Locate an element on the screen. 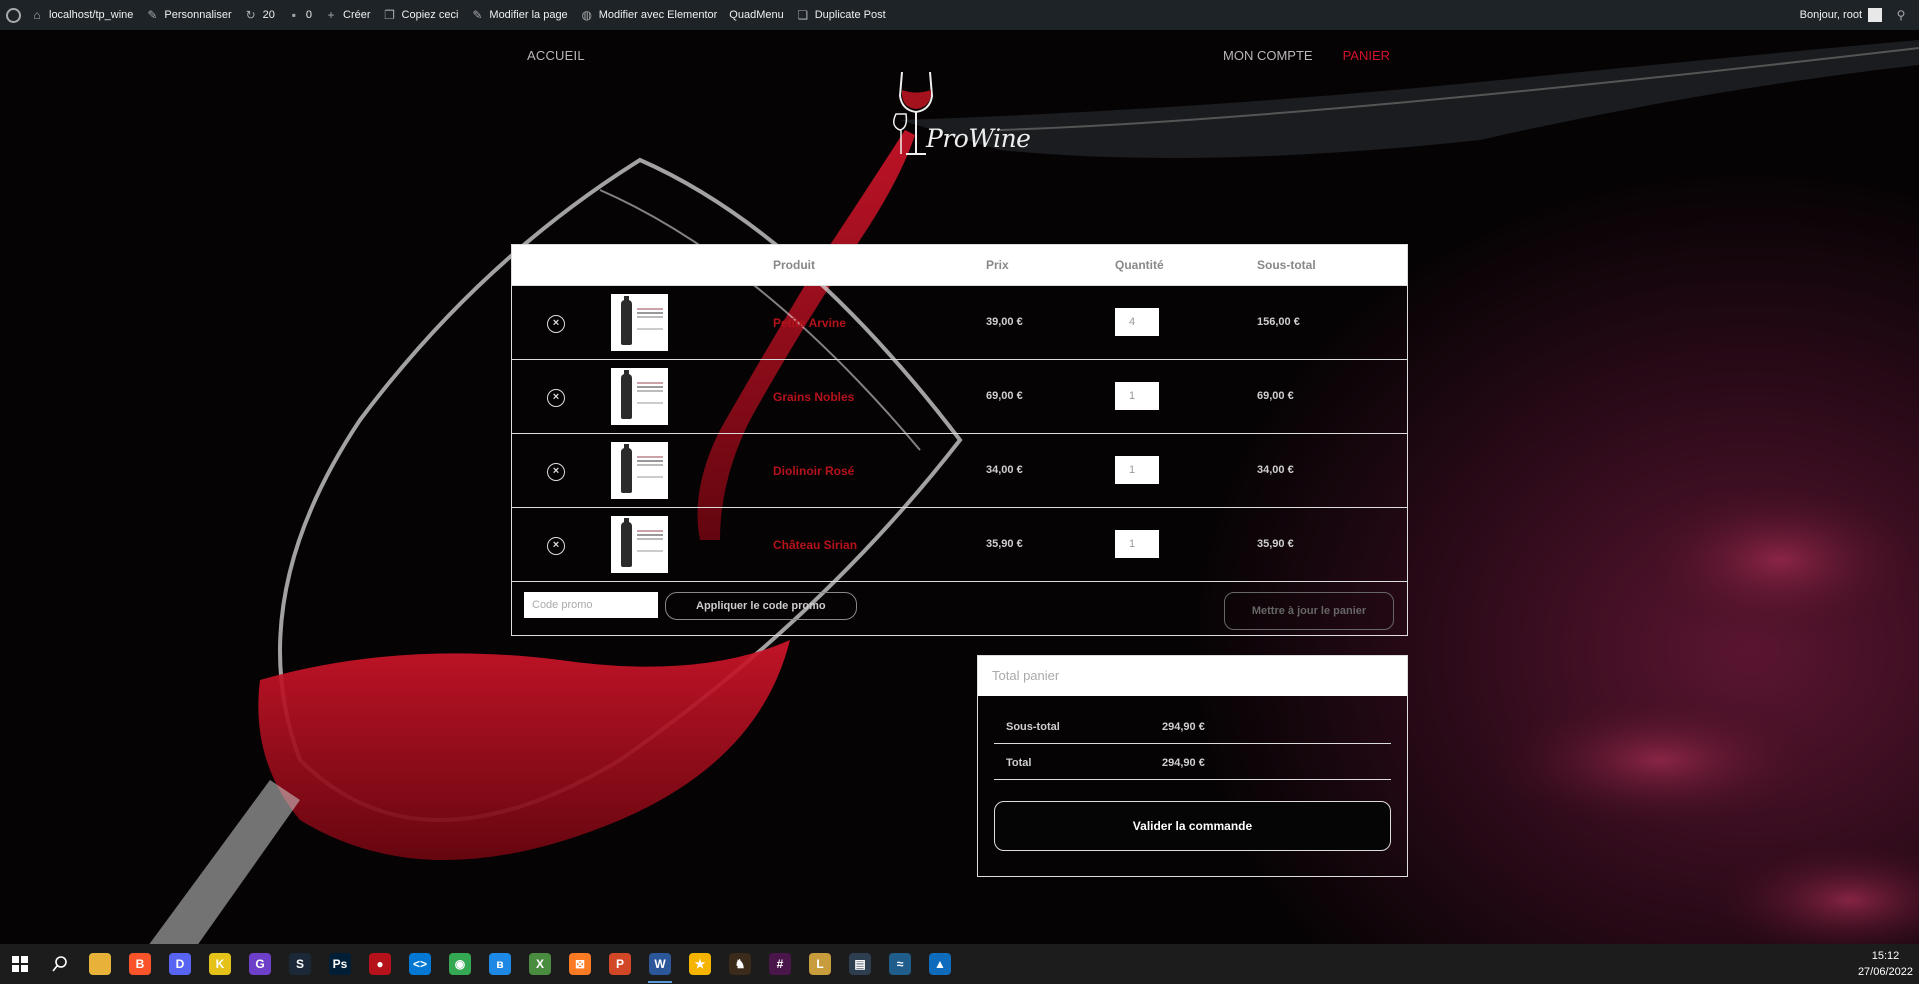  product-price: 35,90 € is located at coordinates (1004, 544).